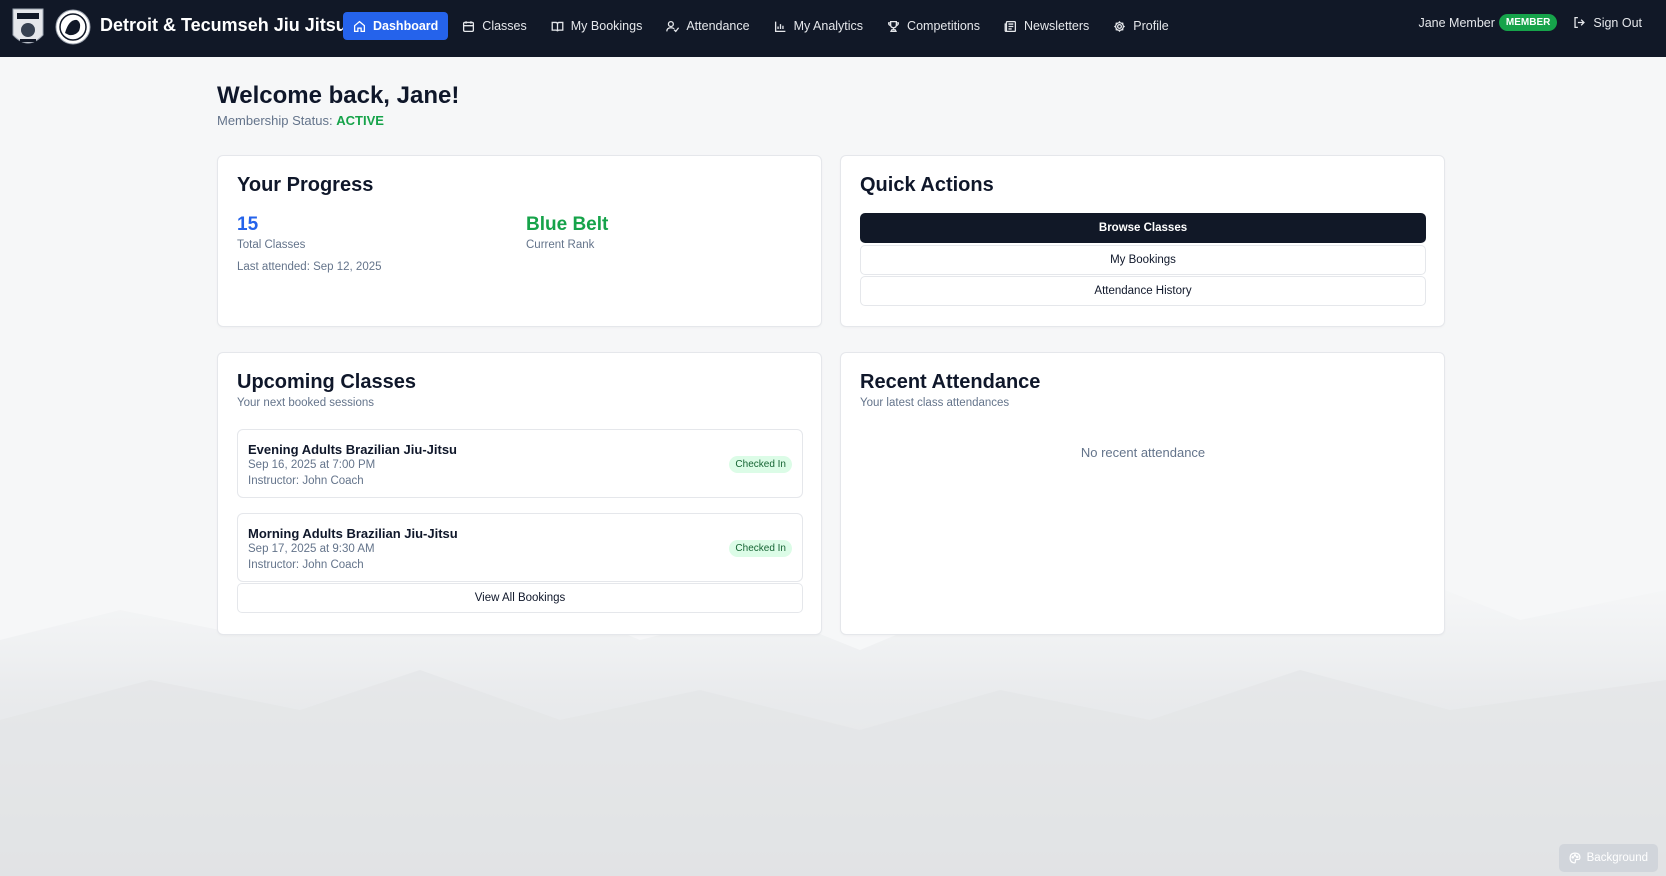 Image resolution: width=1666 pixels, height=876 pixels. What do you see at coordinates (560, 245) in the screenshot?
I see `current-rank-label: Current Rank` at bounding box center [560, 245].